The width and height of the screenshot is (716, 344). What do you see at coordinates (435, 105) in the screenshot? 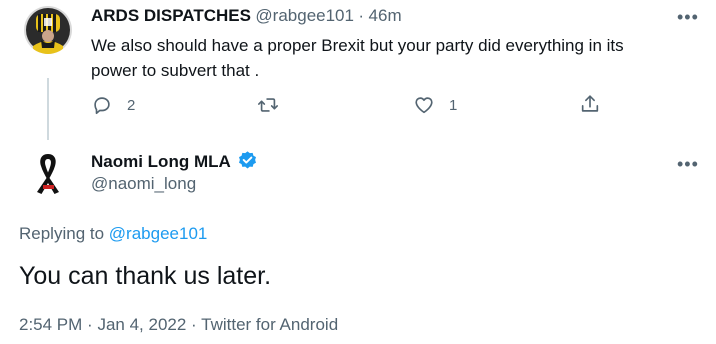
I see `like-button: 1` at bounding box center [435, 105].